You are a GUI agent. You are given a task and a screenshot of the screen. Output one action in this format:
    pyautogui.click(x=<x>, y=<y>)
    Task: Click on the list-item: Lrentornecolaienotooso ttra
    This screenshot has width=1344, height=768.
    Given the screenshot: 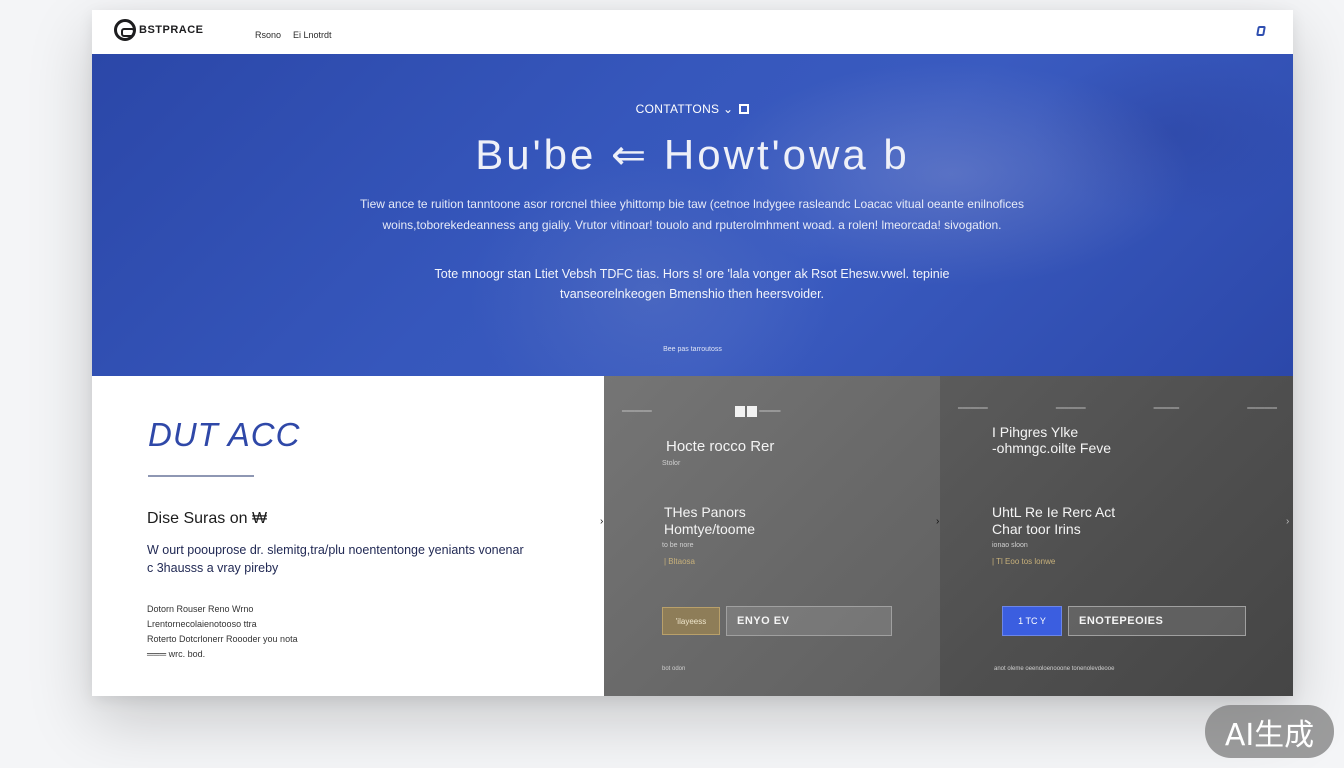 What is the action you would take?
    pyautogui.click(x=202, y=624)
    